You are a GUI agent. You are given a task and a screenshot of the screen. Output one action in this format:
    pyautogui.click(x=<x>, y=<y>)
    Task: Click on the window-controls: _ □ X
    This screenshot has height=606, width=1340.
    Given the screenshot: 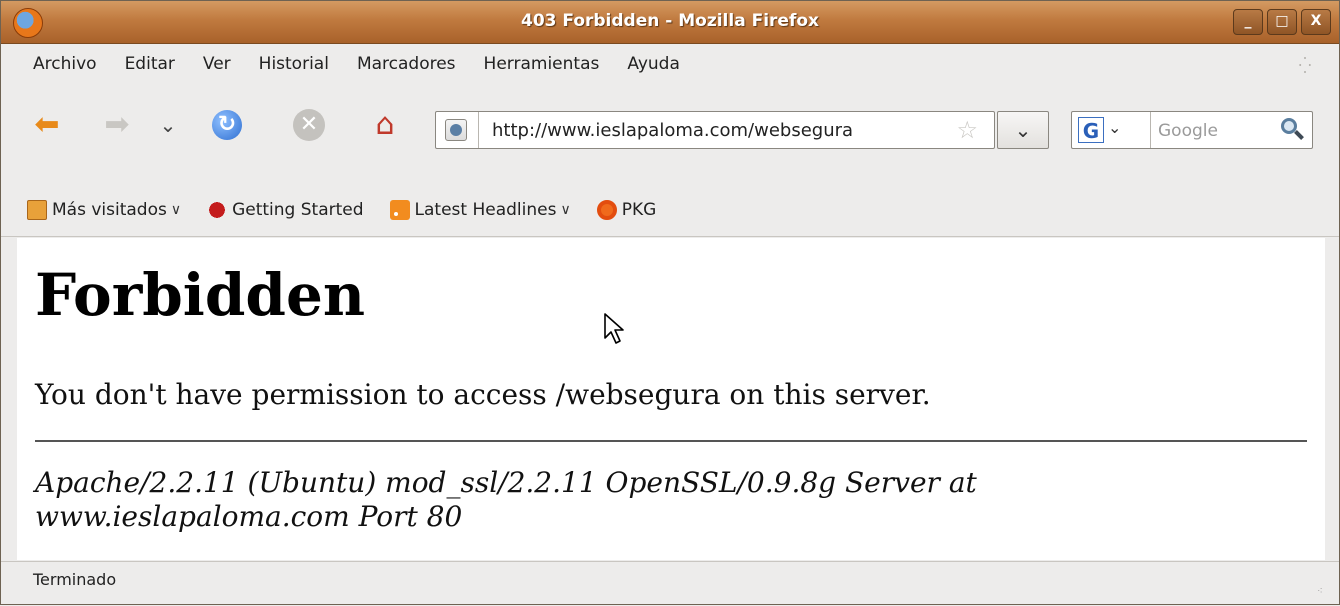 What is the action you would take?
    pyautogui.click(x=1282, y=22)
    